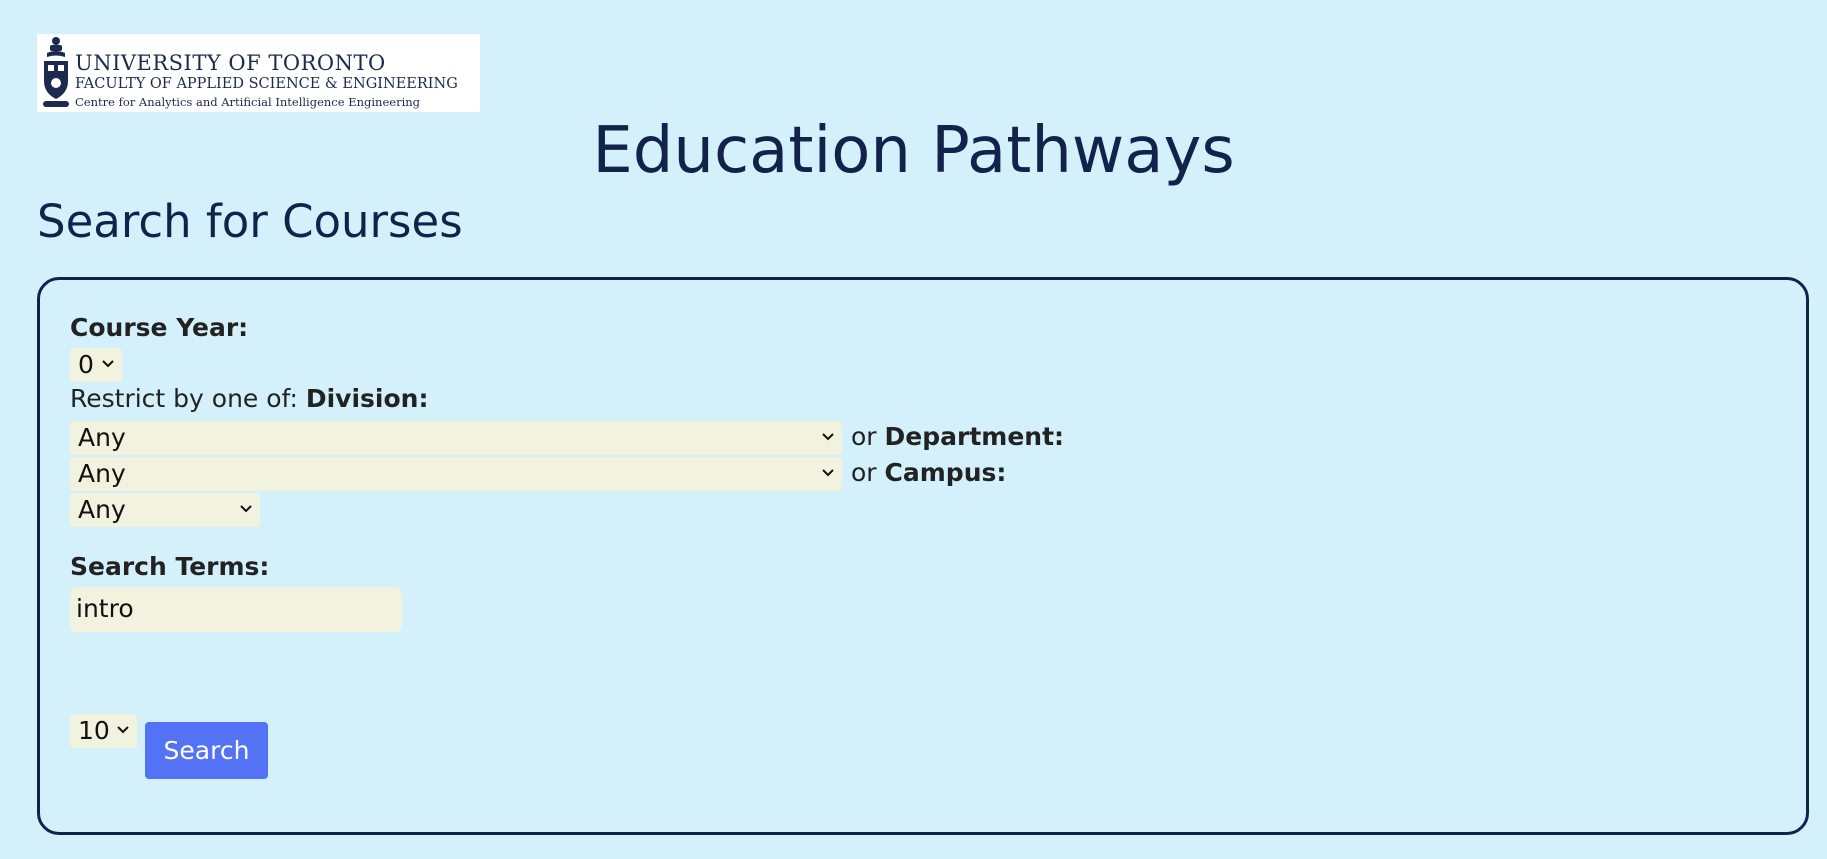  What do you see at coordinates (159, 327) in the screenshot?
I see `course-year-label: Course Year:` at bounding box center [159, 327].